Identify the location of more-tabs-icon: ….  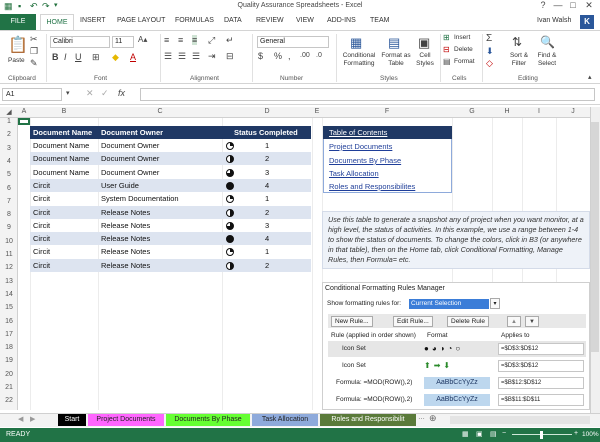
(421, 417).